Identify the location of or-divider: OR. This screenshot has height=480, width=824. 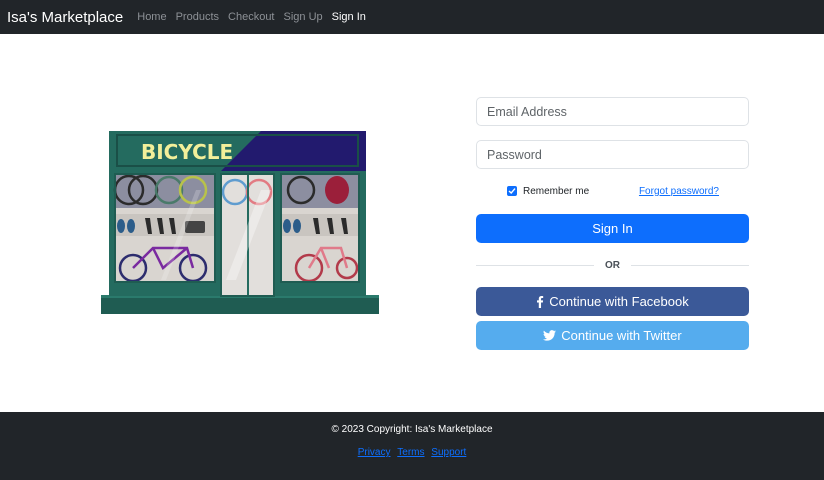
(612, 265).